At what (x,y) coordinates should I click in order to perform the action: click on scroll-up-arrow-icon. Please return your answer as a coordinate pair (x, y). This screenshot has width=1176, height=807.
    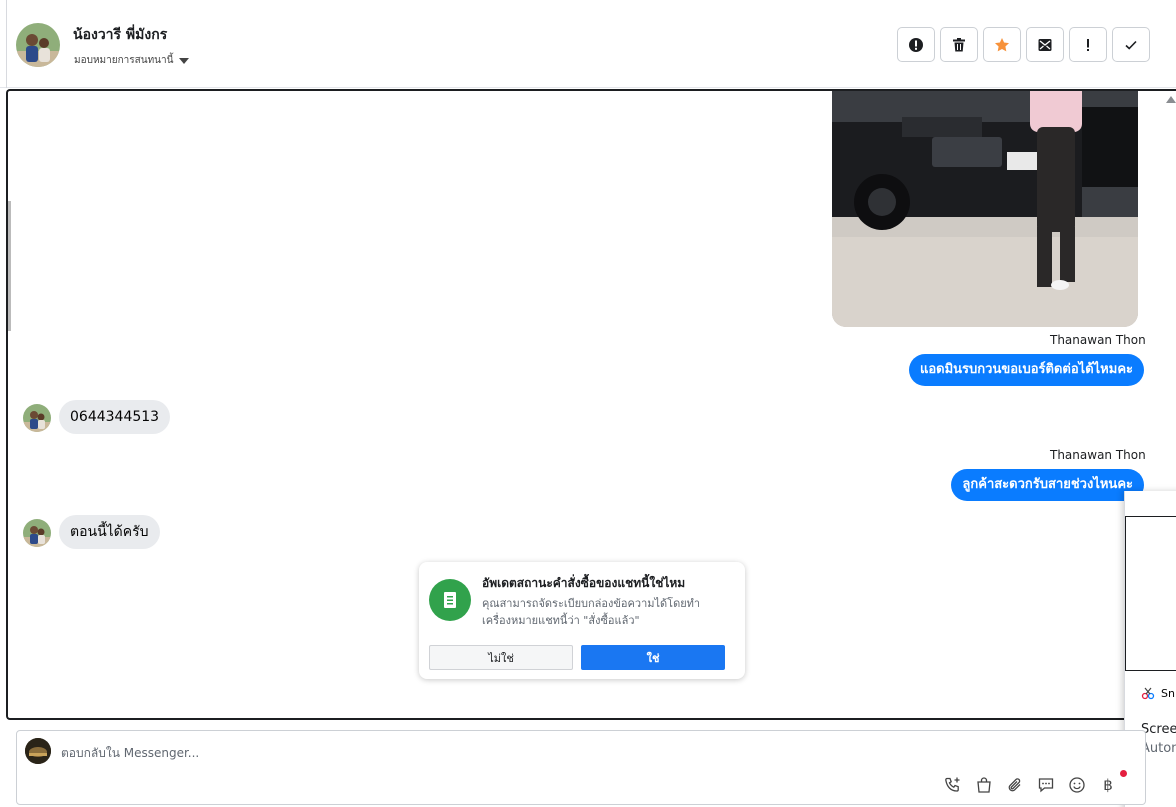
    Looking at the image, I should click on (1171, 99).